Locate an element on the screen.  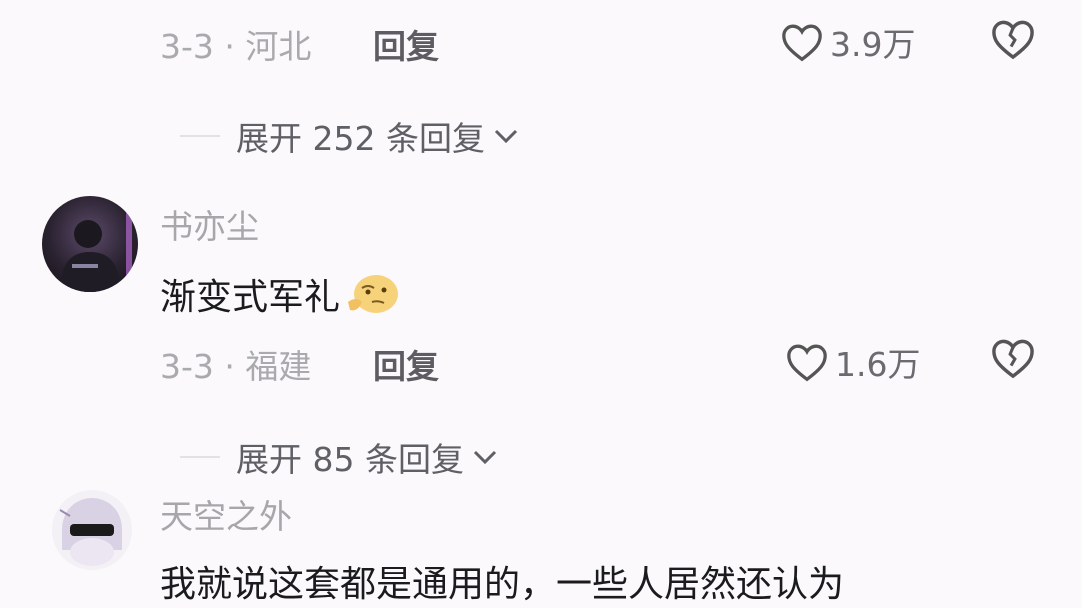
comment-text: 我就说这套都是通用的，一些人居然还认为 is located at coordinates (502, 584).